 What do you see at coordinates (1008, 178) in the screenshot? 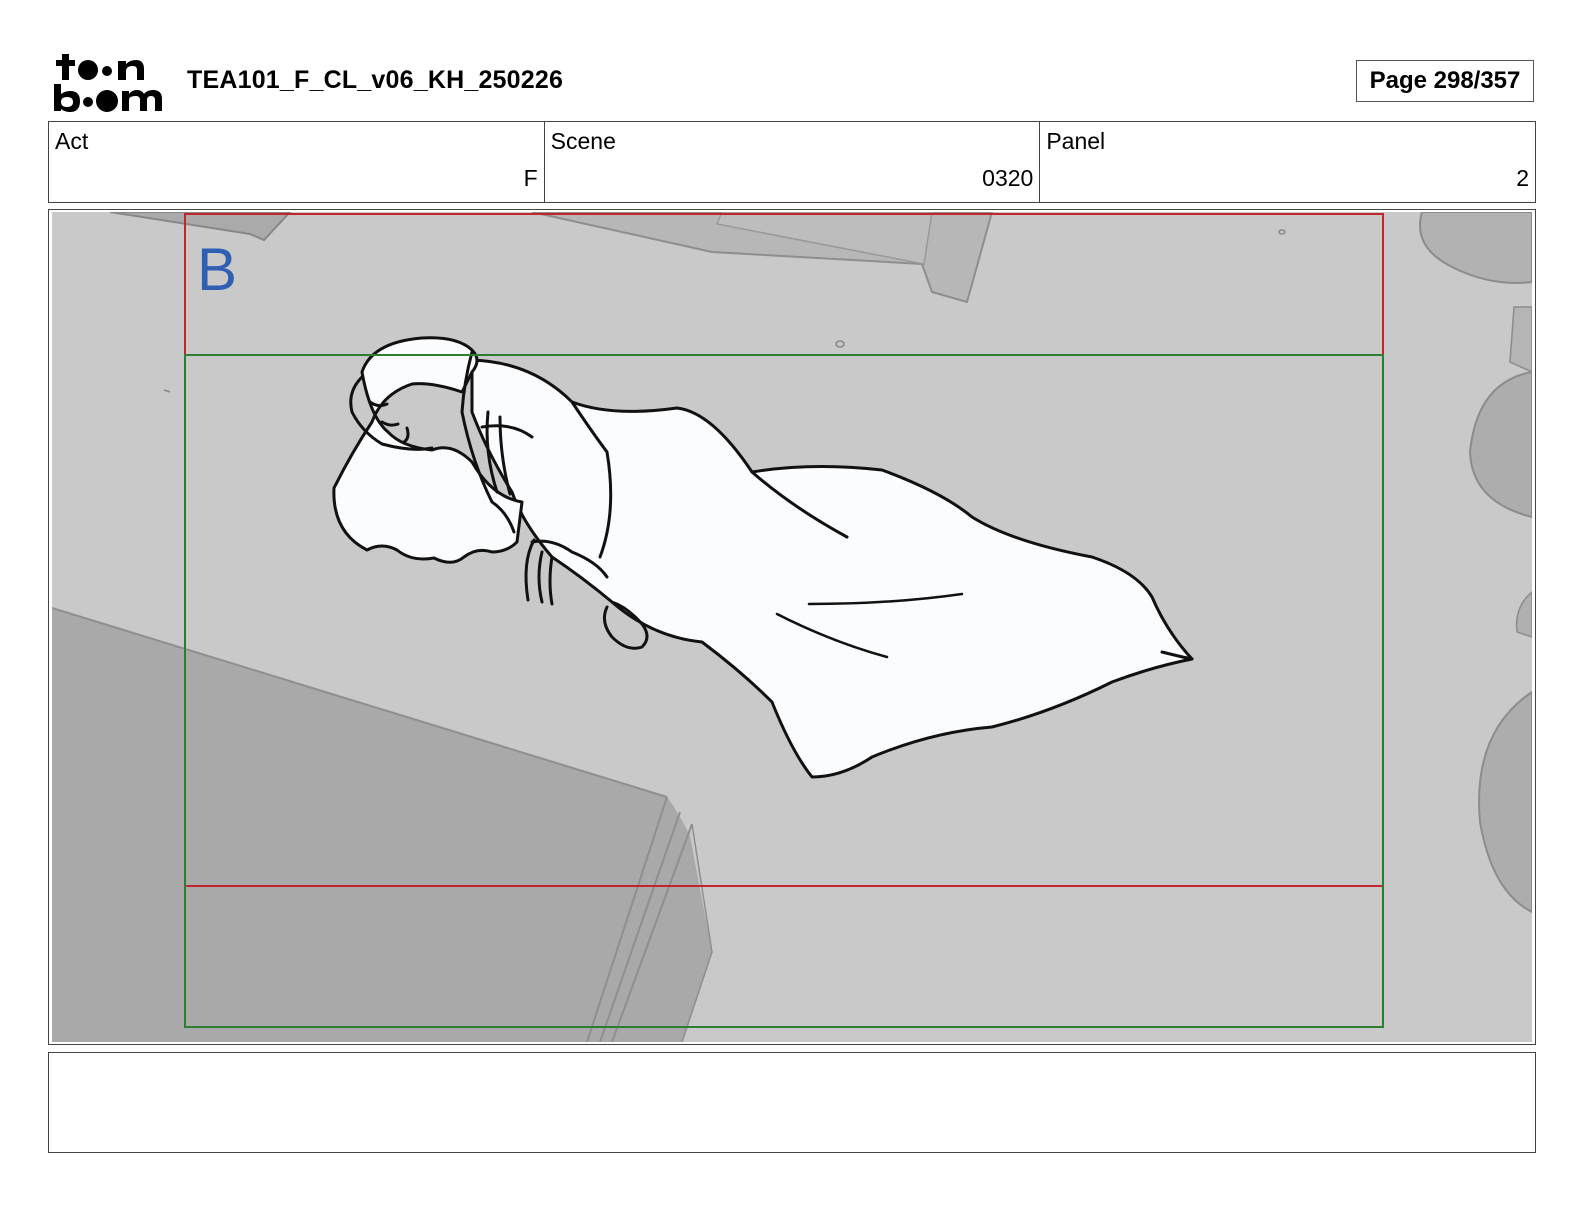
I see `scene-value: 0320` at bounding box center [1008, 178].